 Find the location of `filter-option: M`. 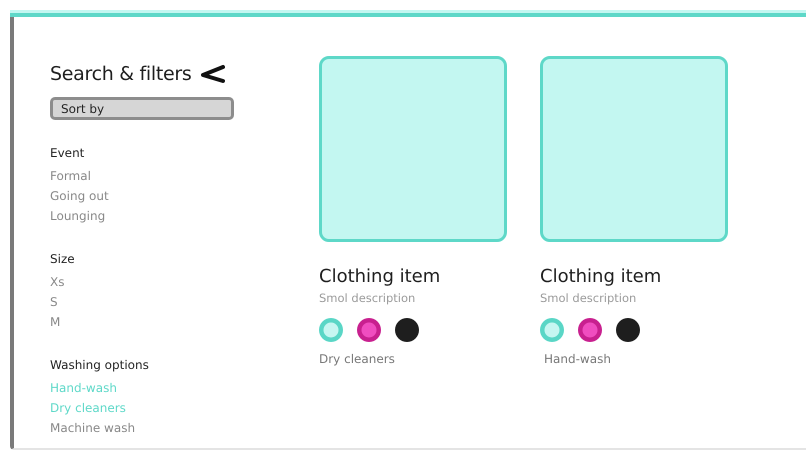

filter-option: M is located at coordinates (164, 322).